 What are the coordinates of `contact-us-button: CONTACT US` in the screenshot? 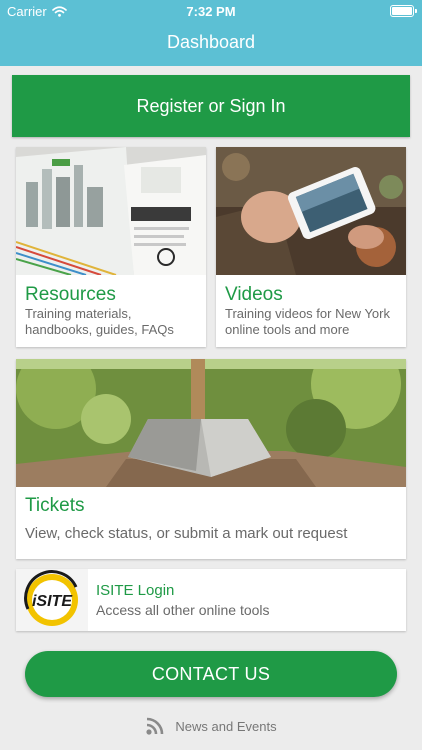 It's located at (211, 674).